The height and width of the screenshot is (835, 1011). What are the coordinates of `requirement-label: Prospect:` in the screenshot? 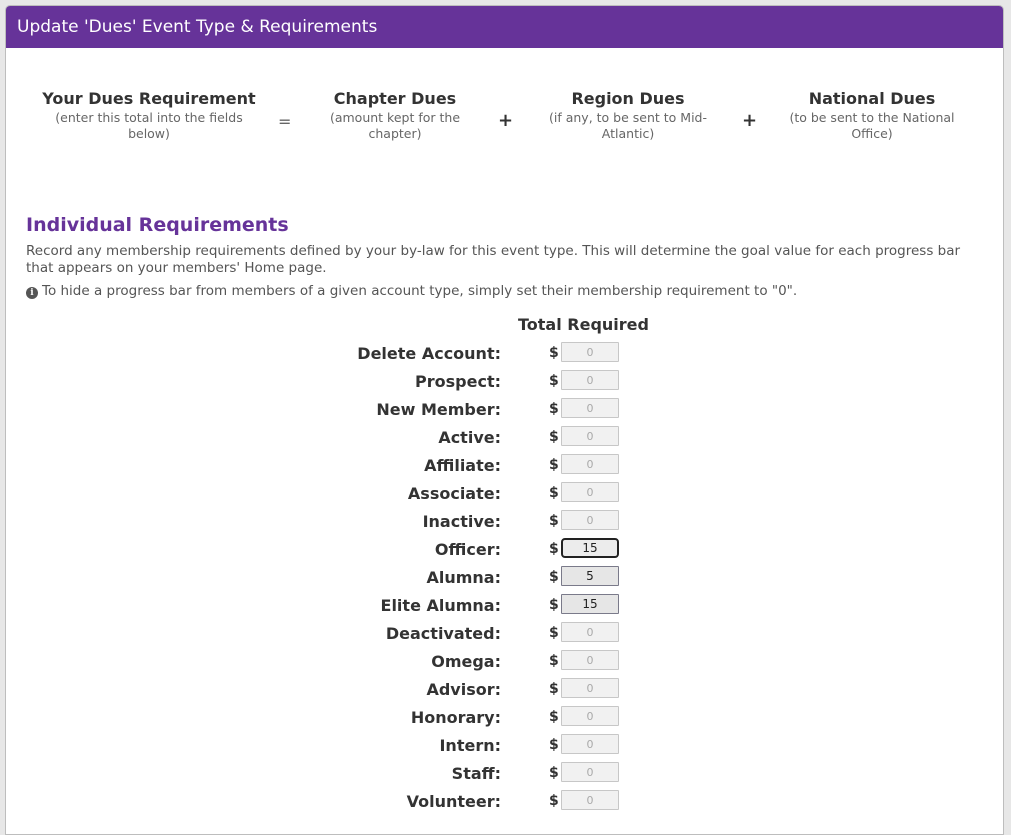 It's located at (458, 381).